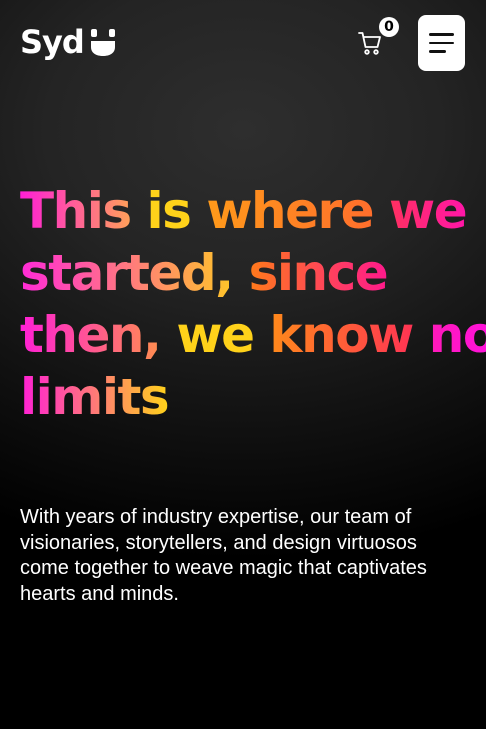 The image size is (486, 729). I want to click on hero-word: then,, so click(98, 335).